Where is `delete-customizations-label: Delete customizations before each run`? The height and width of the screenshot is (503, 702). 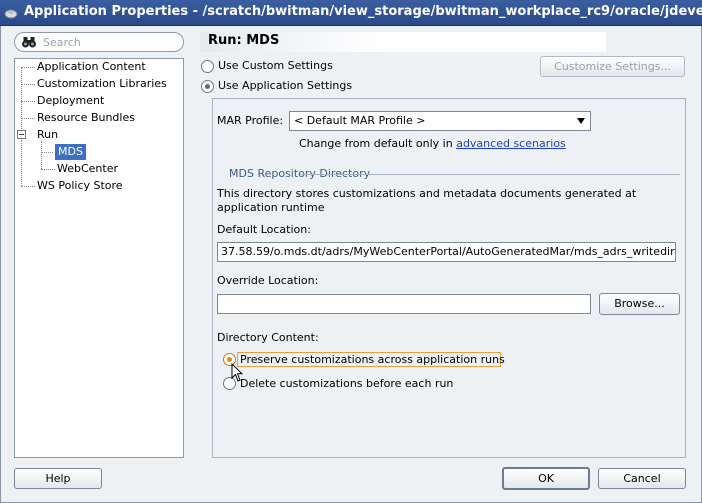
delete-customizations-label: Delete customizations before each run is located at coordinates (346, 383).